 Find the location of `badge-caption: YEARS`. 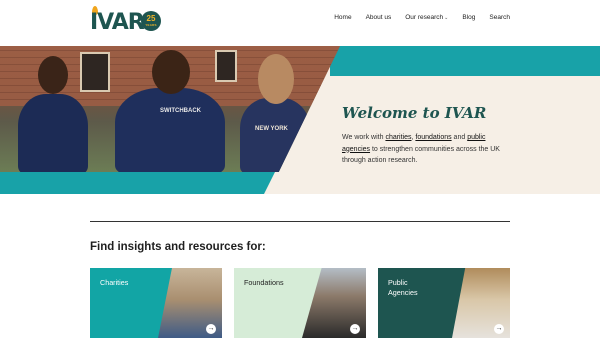

badge-caption: YEARS is located at coordinates (151, 25).